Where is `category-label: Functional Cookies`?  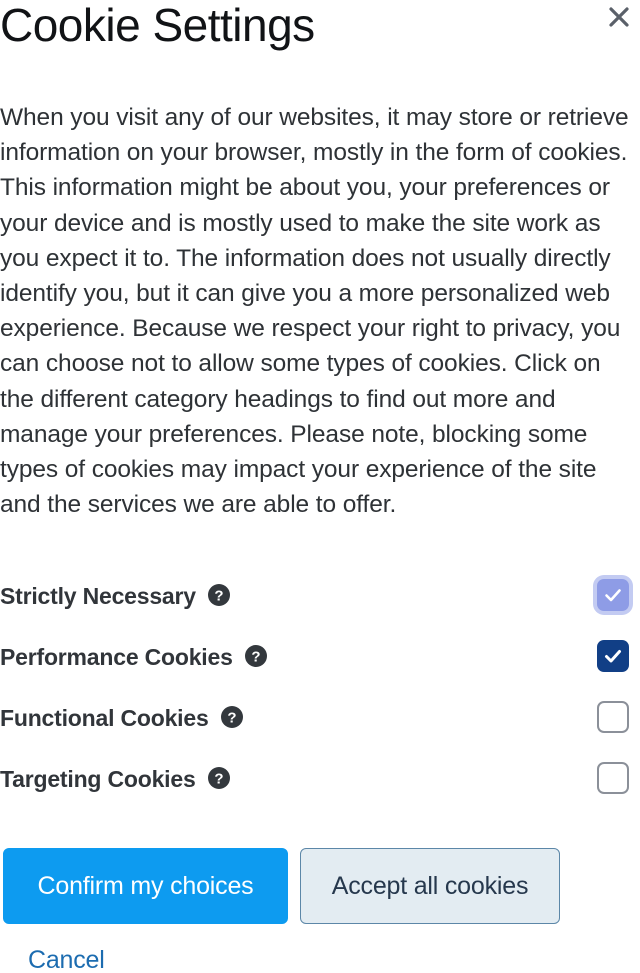 category-label: Functional Cookies is located at coordinates (104, 718).